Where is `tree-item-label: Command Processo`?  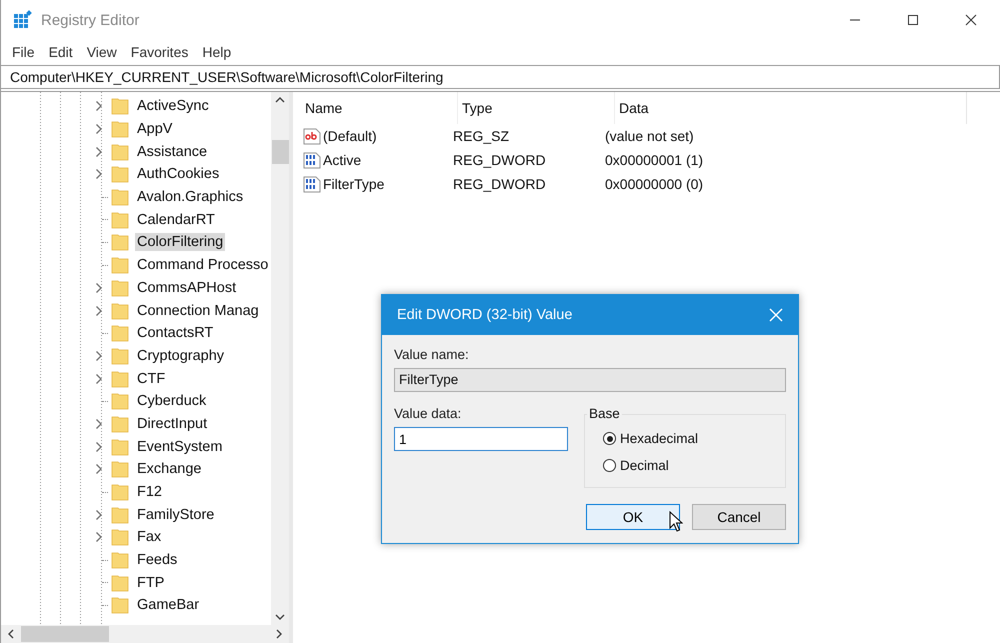 tree-item-label: Command Processo is located at coordinates (202, 265).